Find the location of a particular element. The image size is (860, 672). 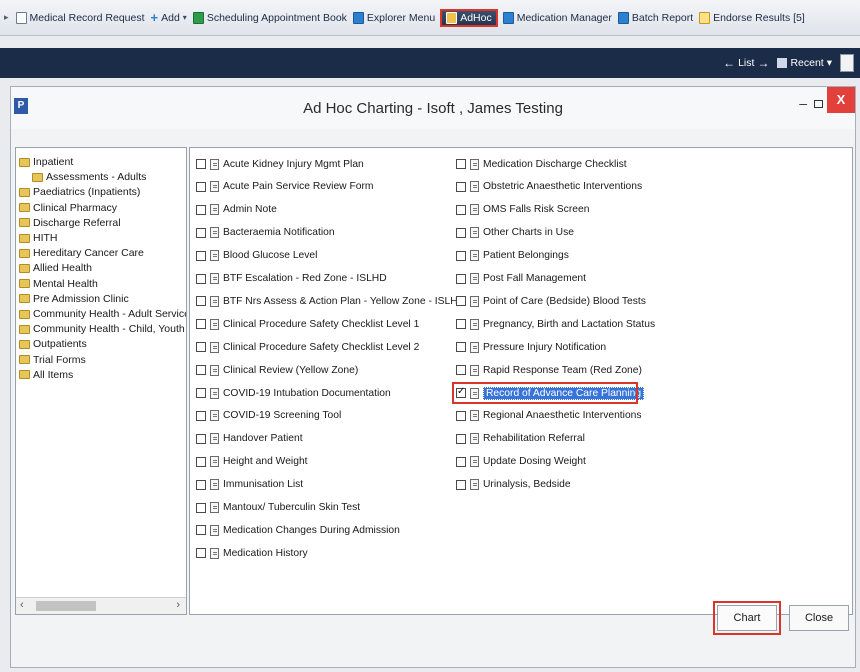

scroll-left-icon: ‹ is located at coordinates (22, 605).